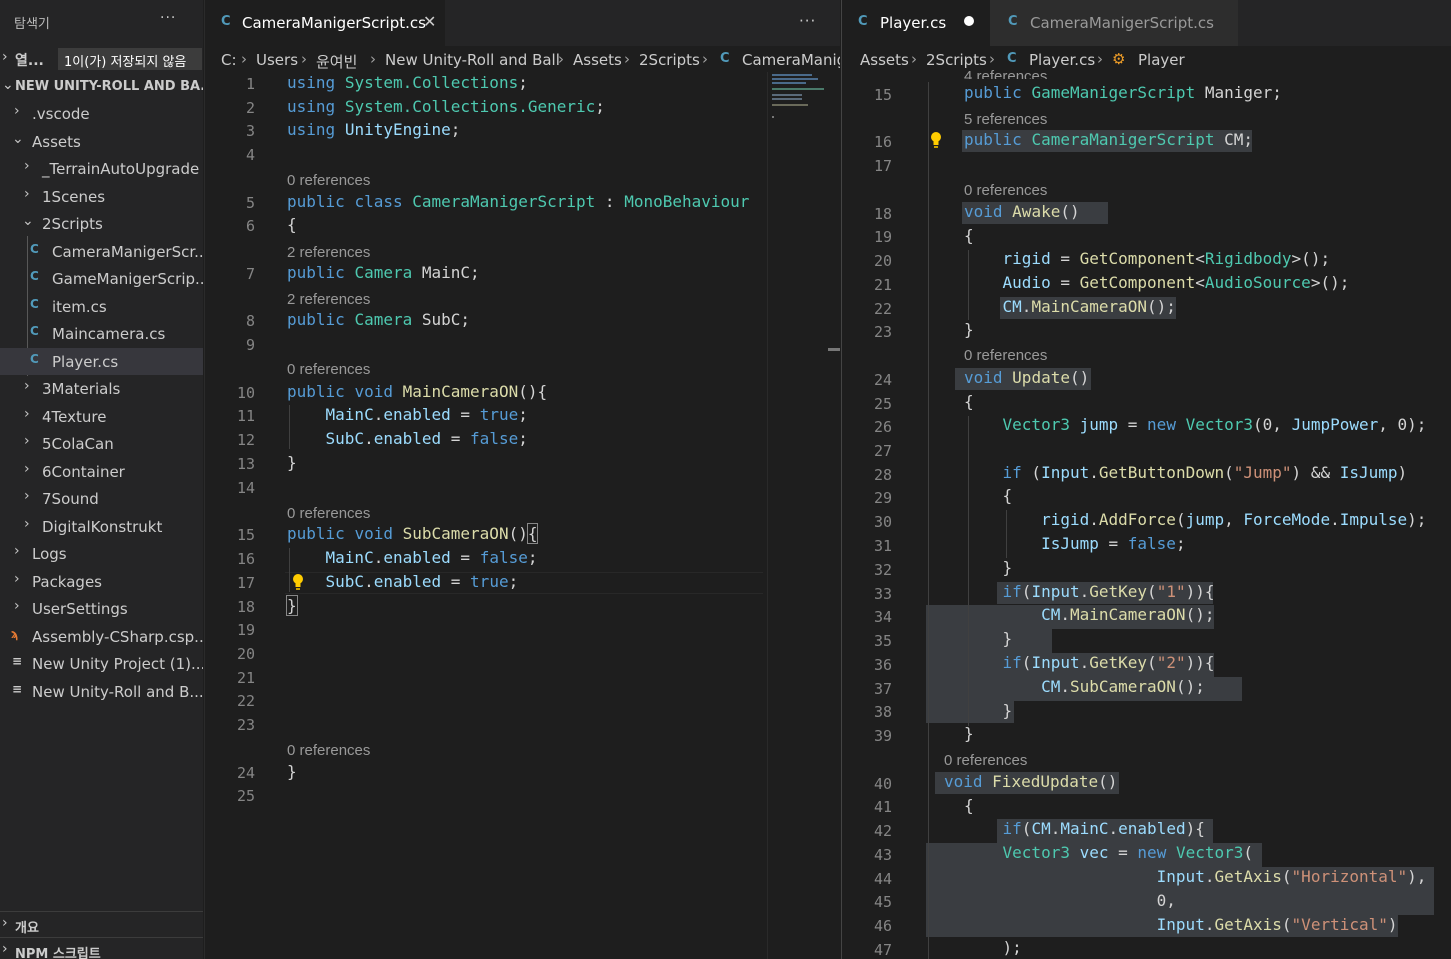 This screenshot has height=959, width=1451. I want to click on npm-scripts-section: › NPM 스크립트, so click(101, 948).